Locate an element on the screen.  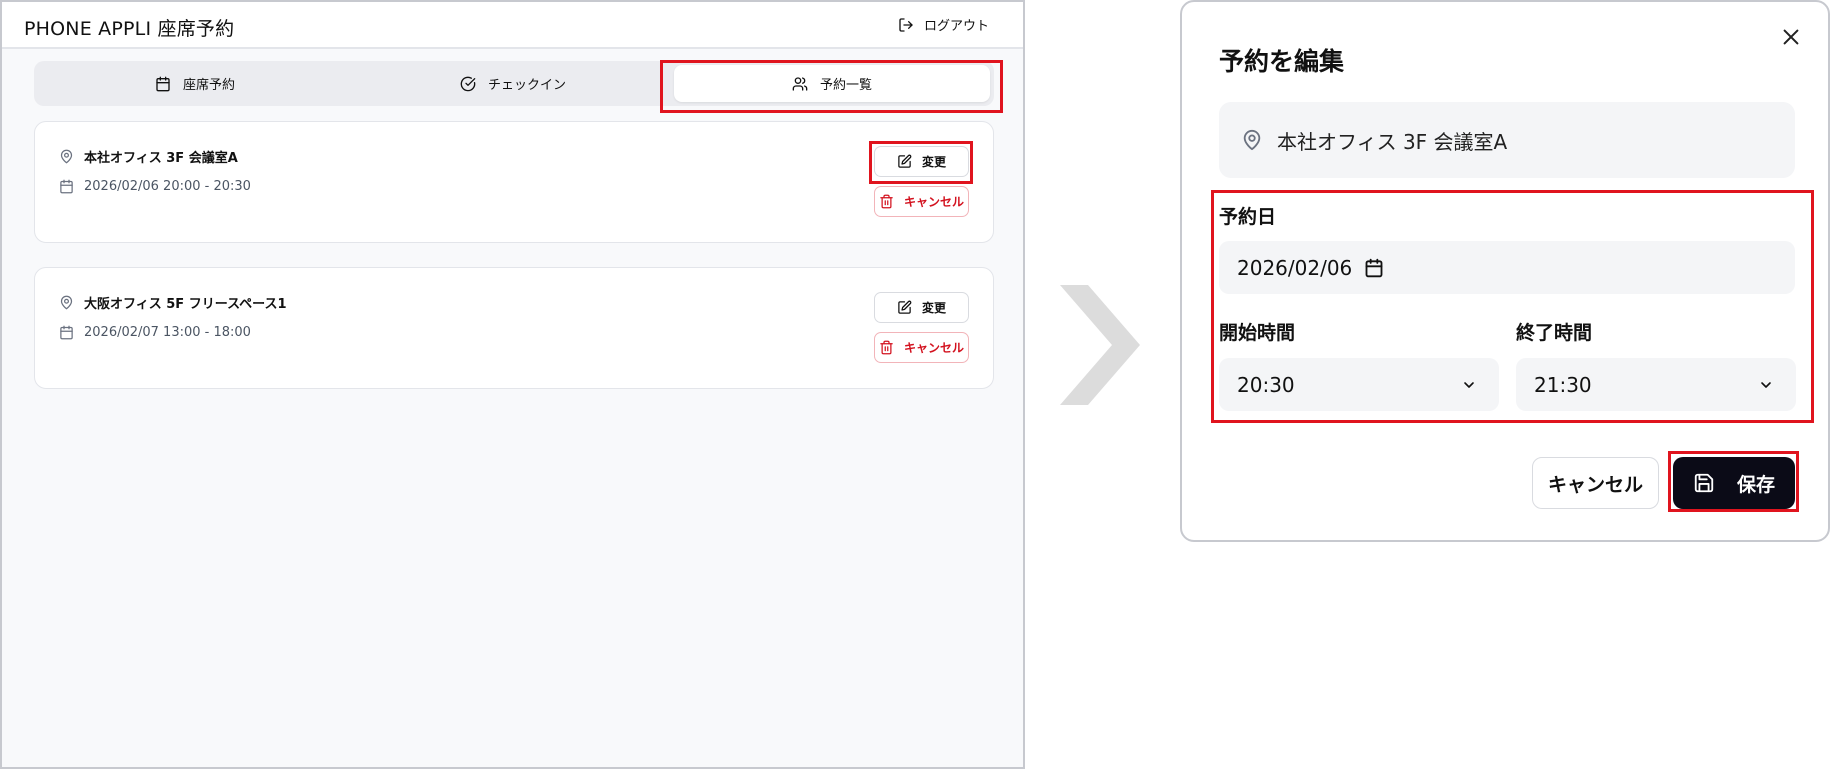
date-input: 2026/02/06 is located at coordinates (1507, 267).